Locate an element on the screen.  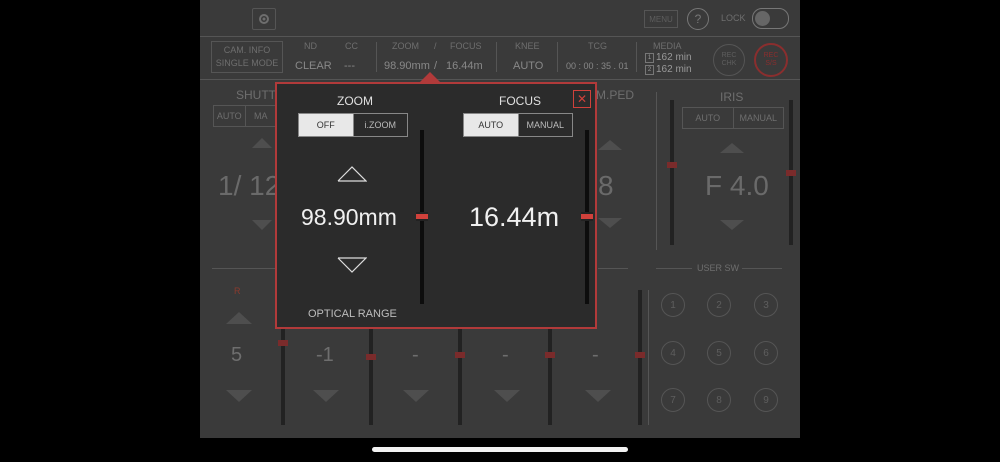
bottom-value-1: 5 is located at coordinates (237, 355).